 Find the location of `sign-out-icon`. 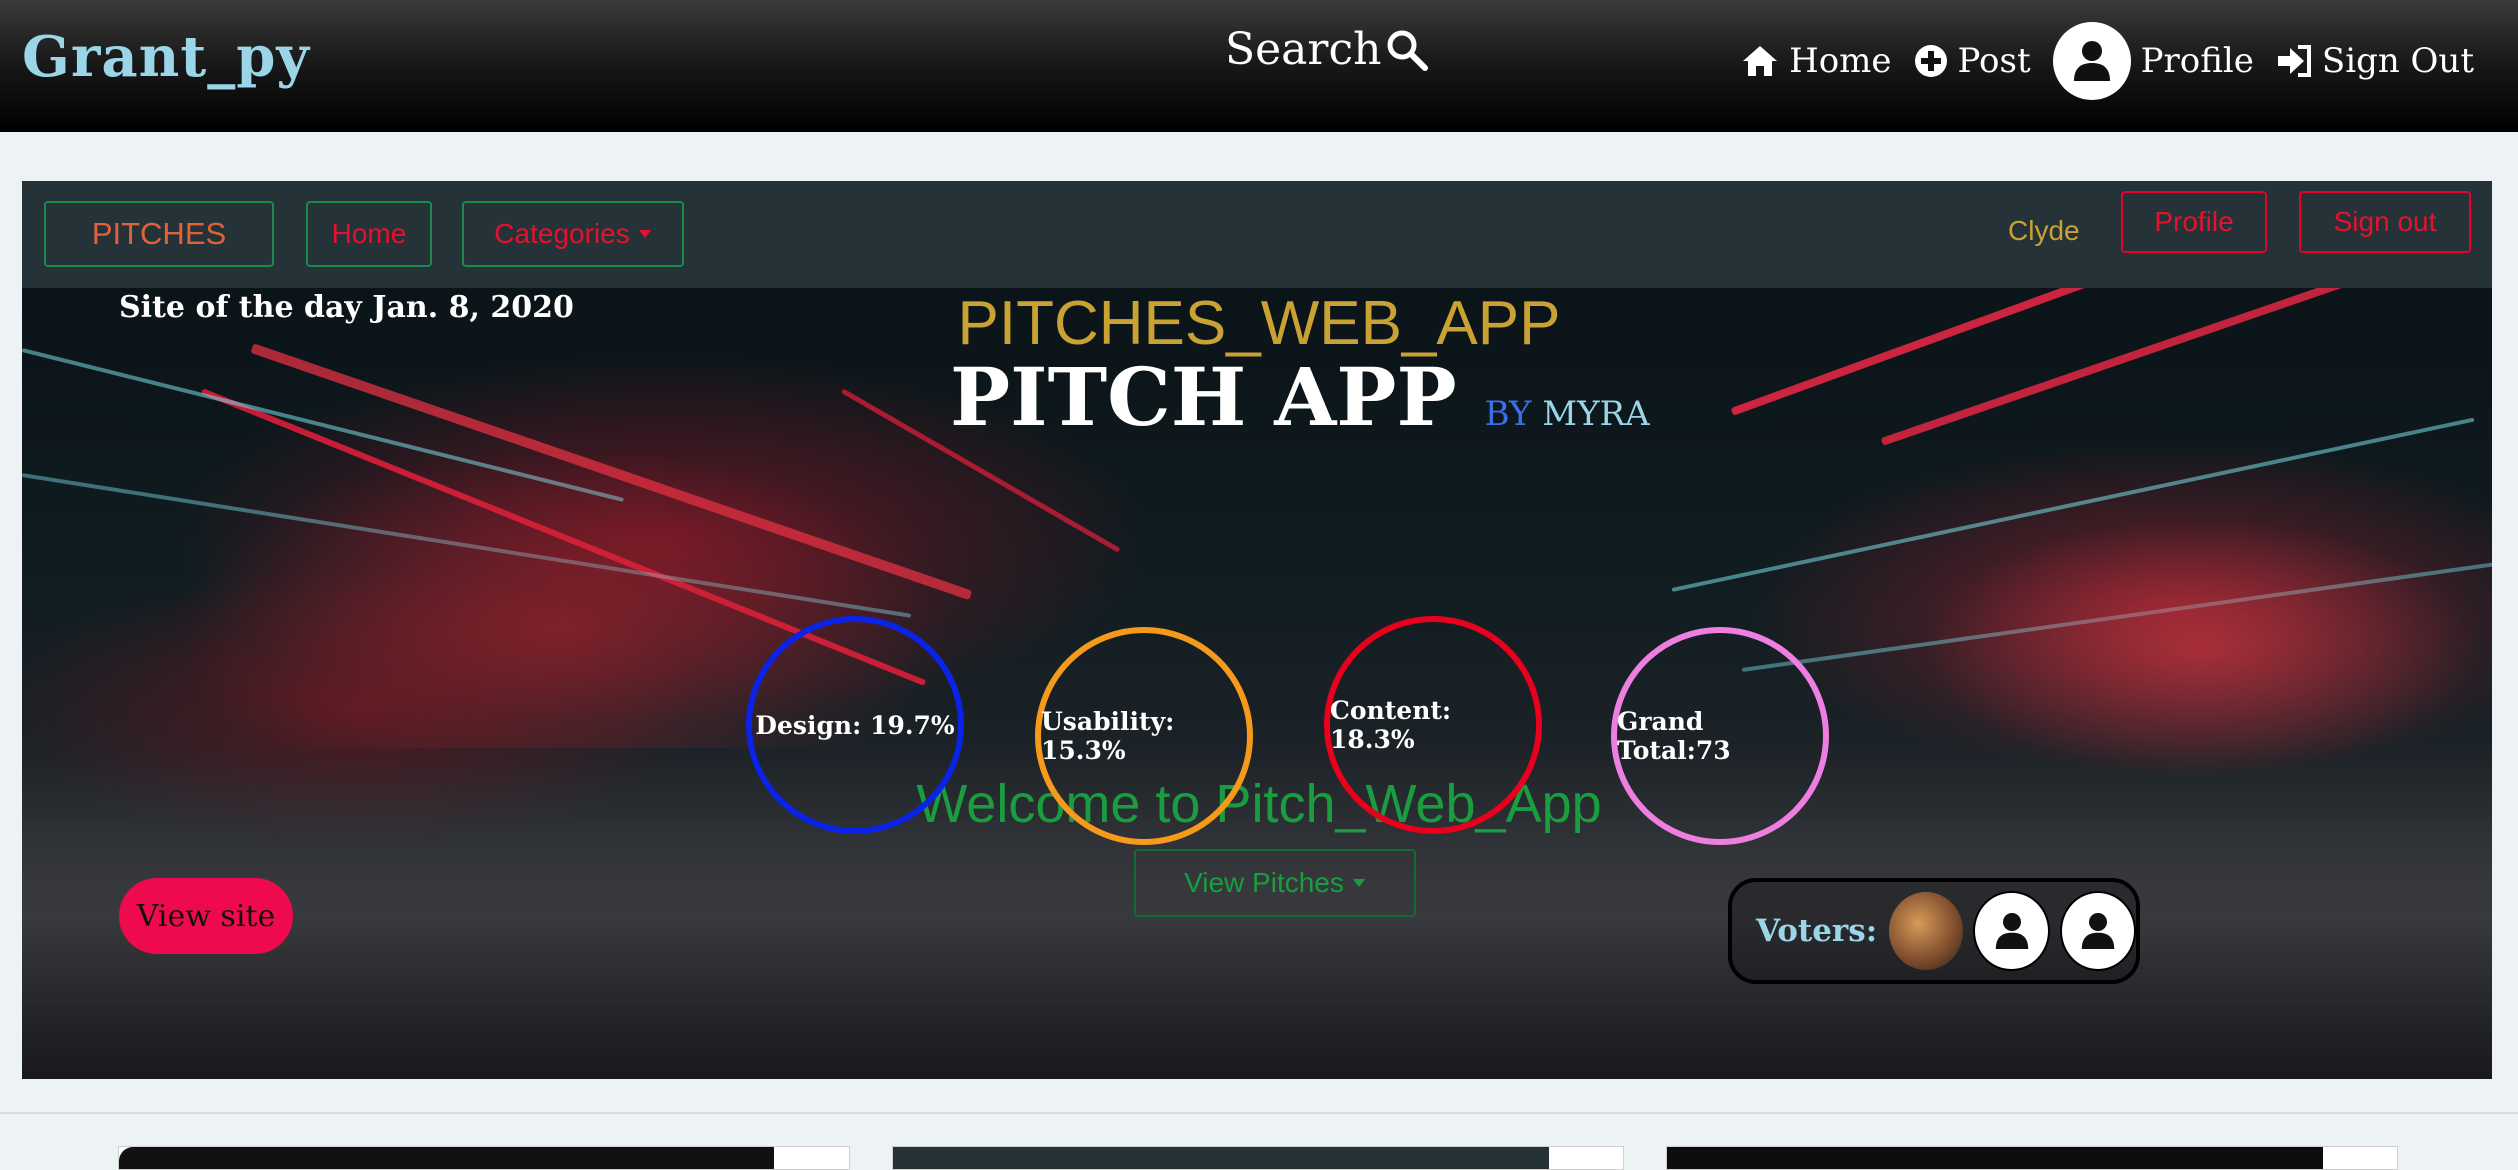

sign-out-icon is located at coordinates (2294, 61).